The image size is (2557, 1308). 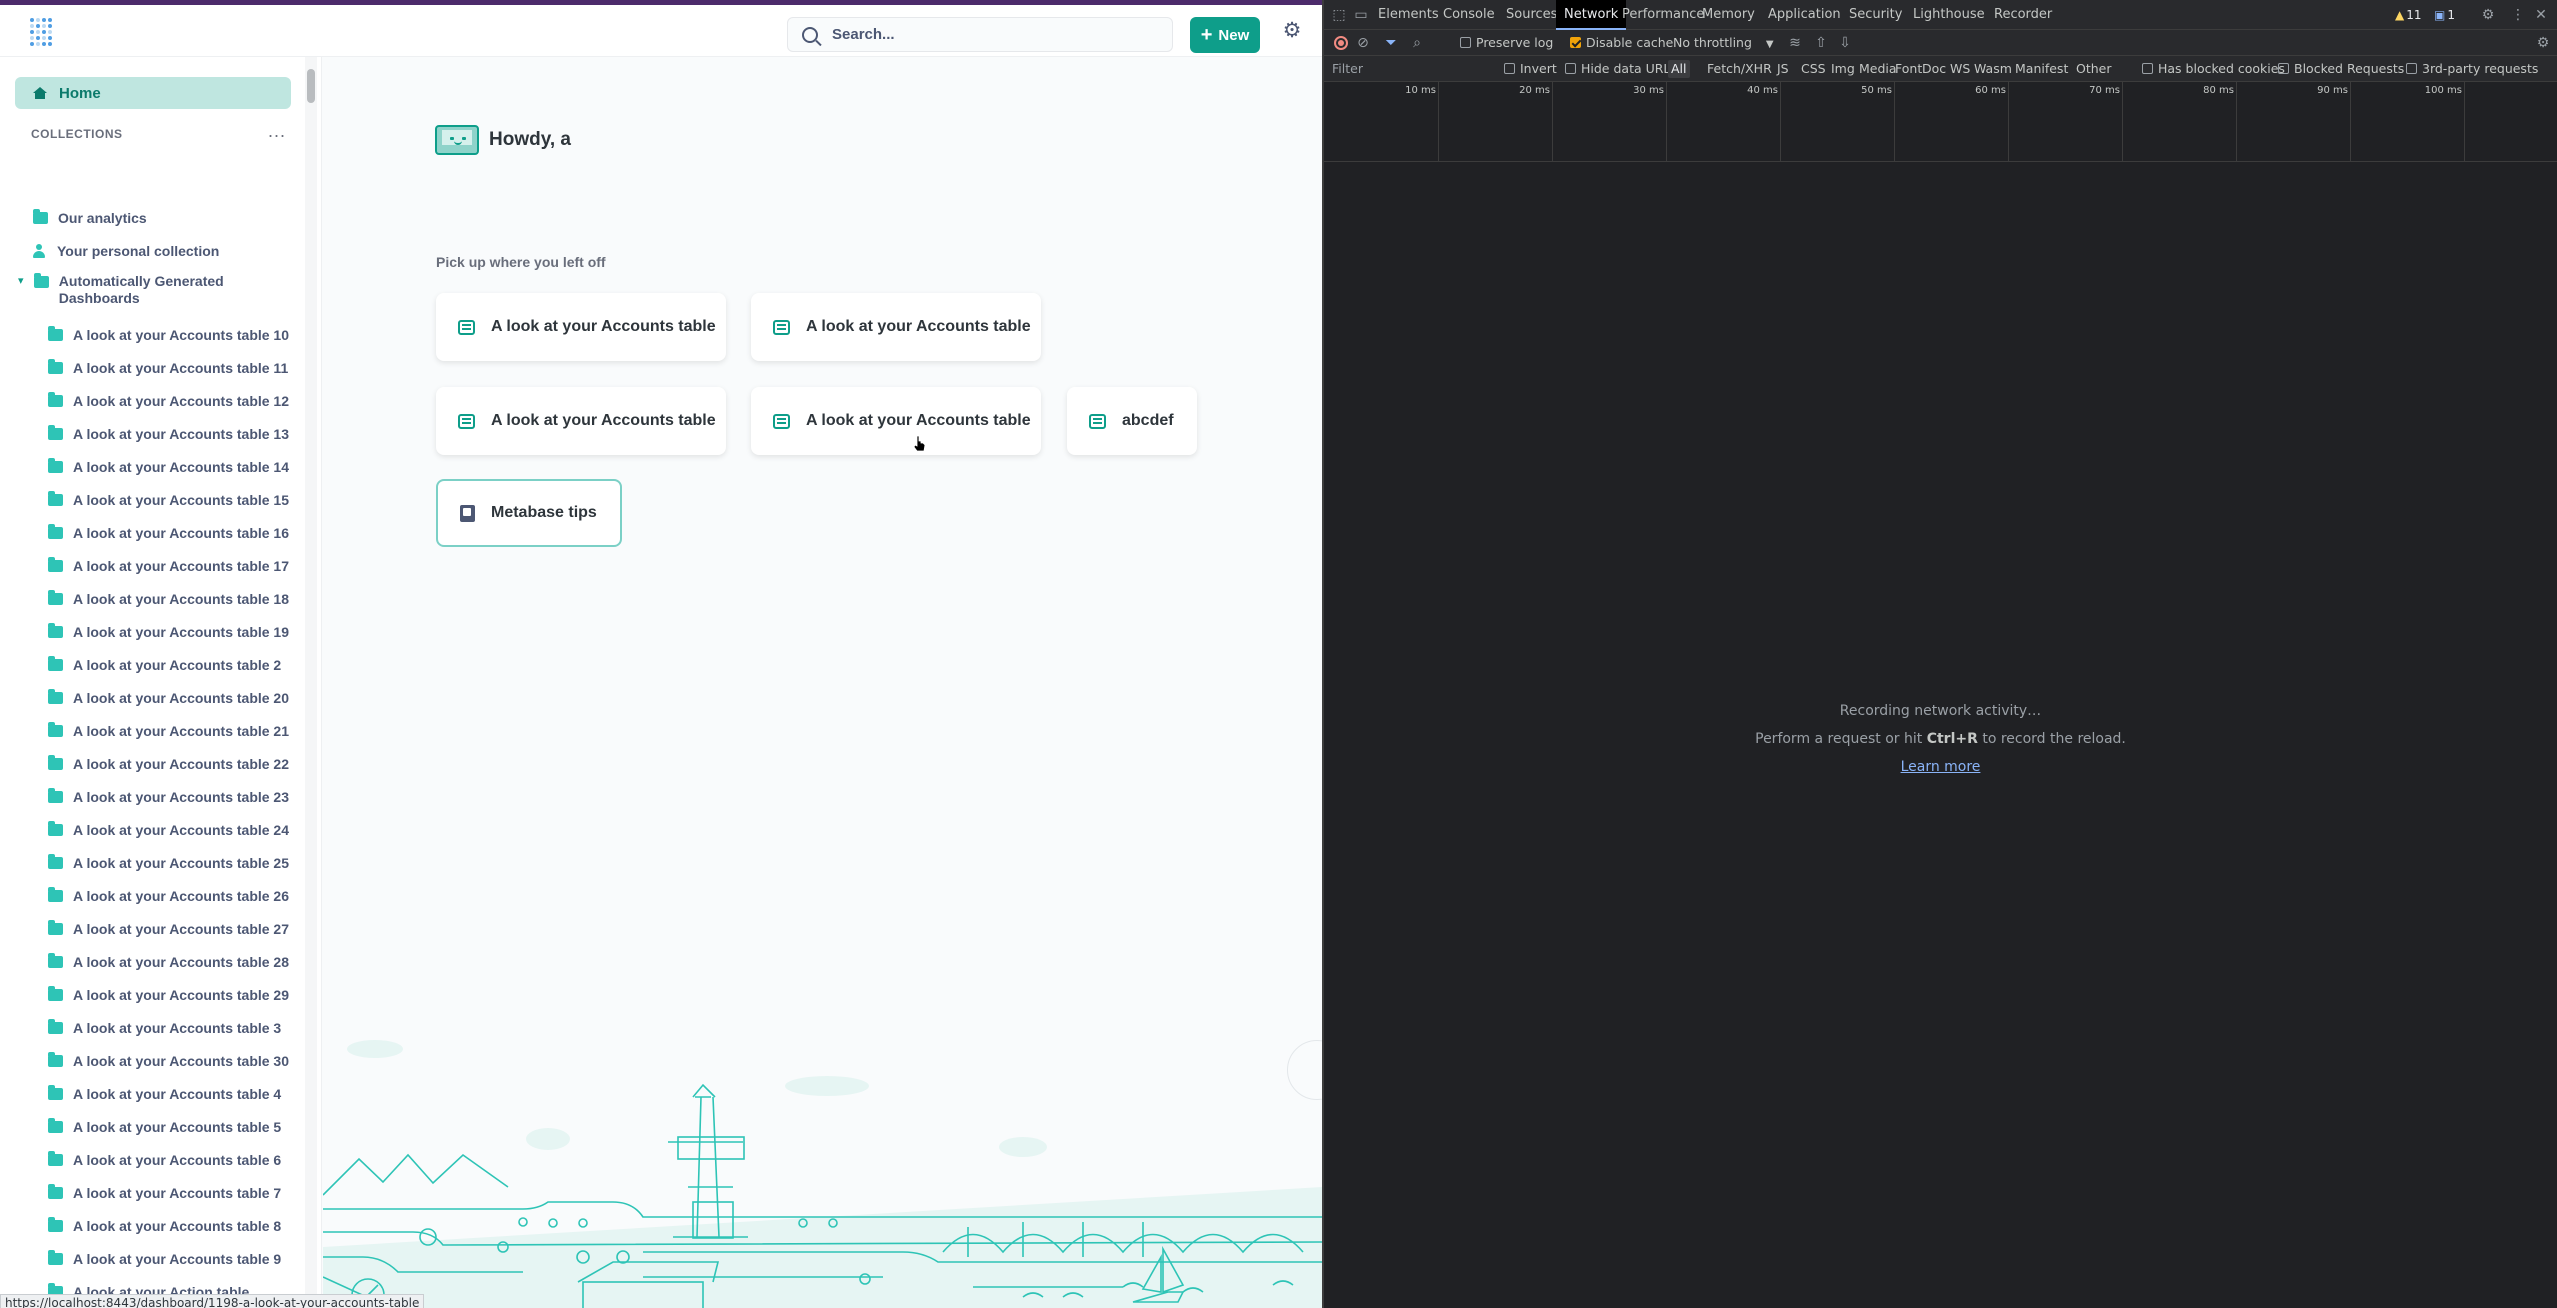 I want to click on sidebar-dashboard-item: A look at your Accounts table 10, so click(x=168, y=335).